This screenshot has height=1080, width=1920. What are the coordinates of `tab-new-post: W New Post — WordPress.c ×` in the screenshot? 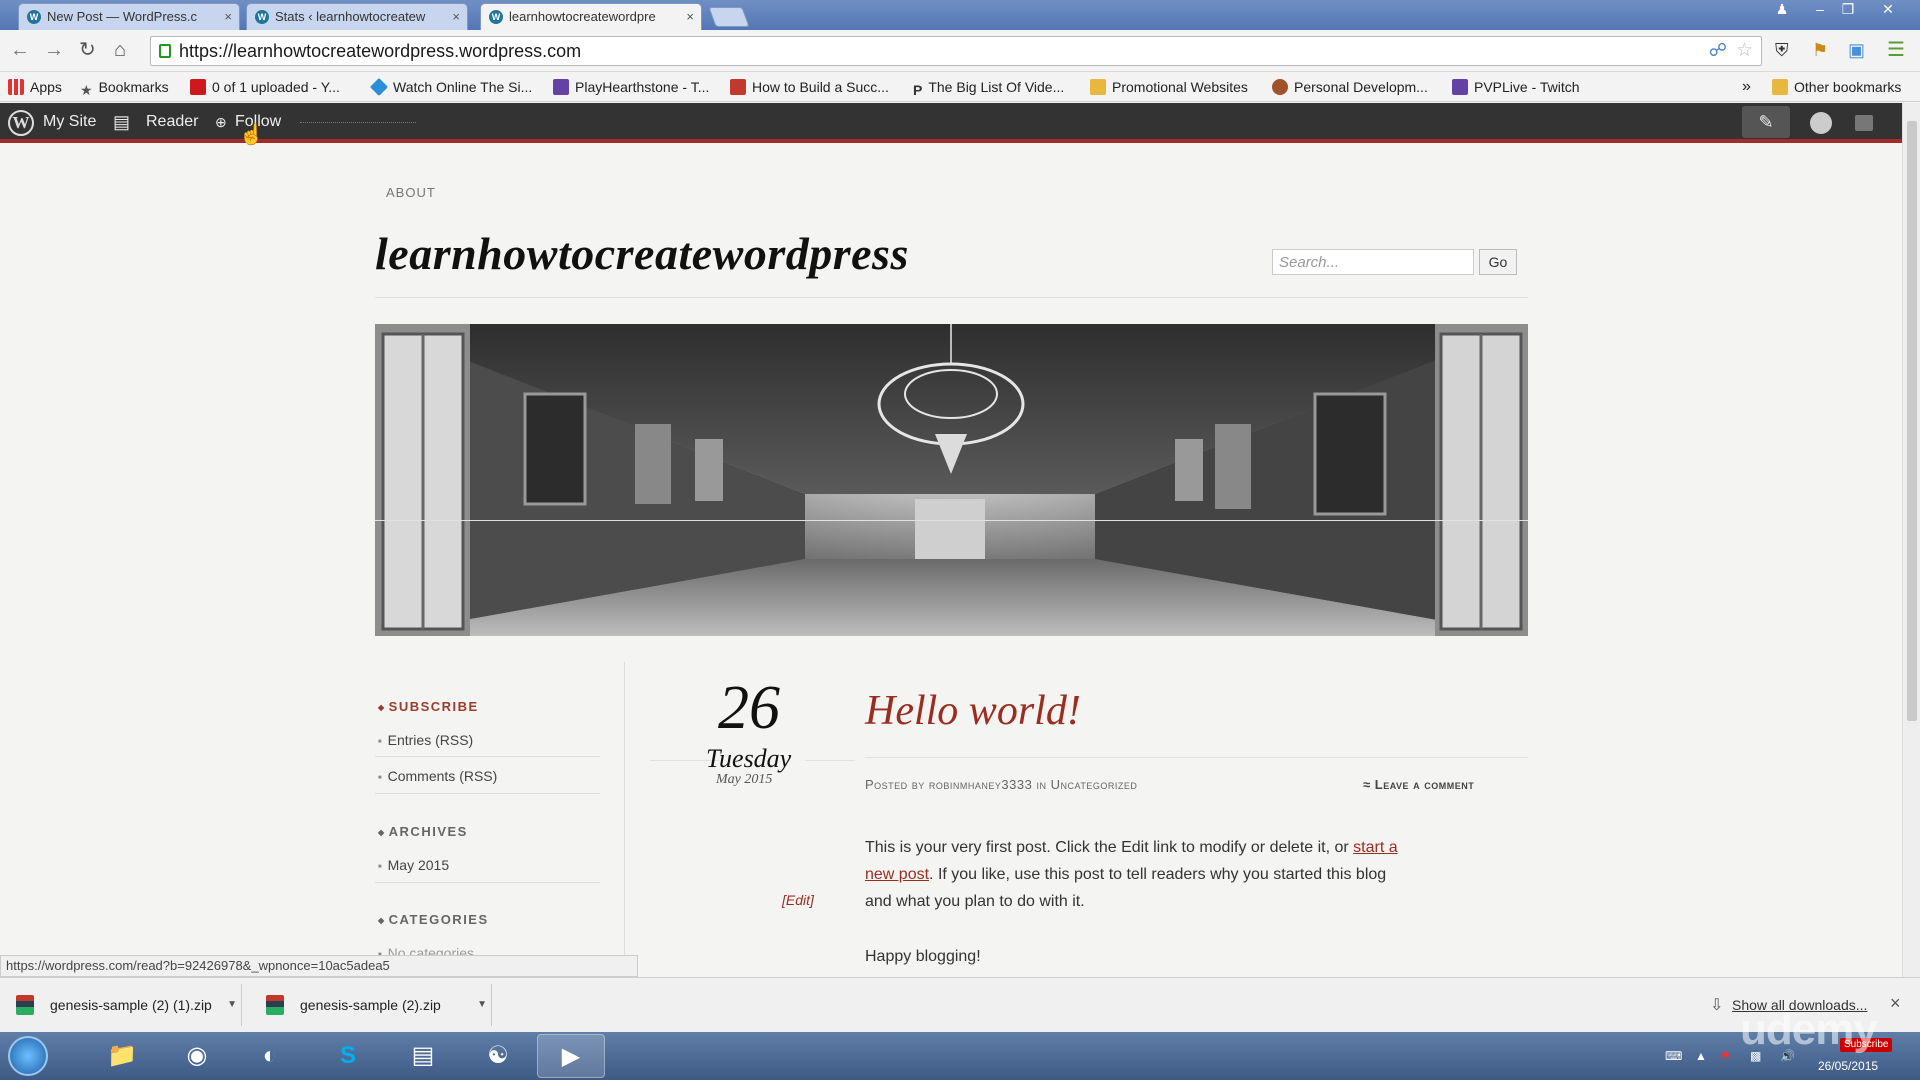 It's located at (129, 16).